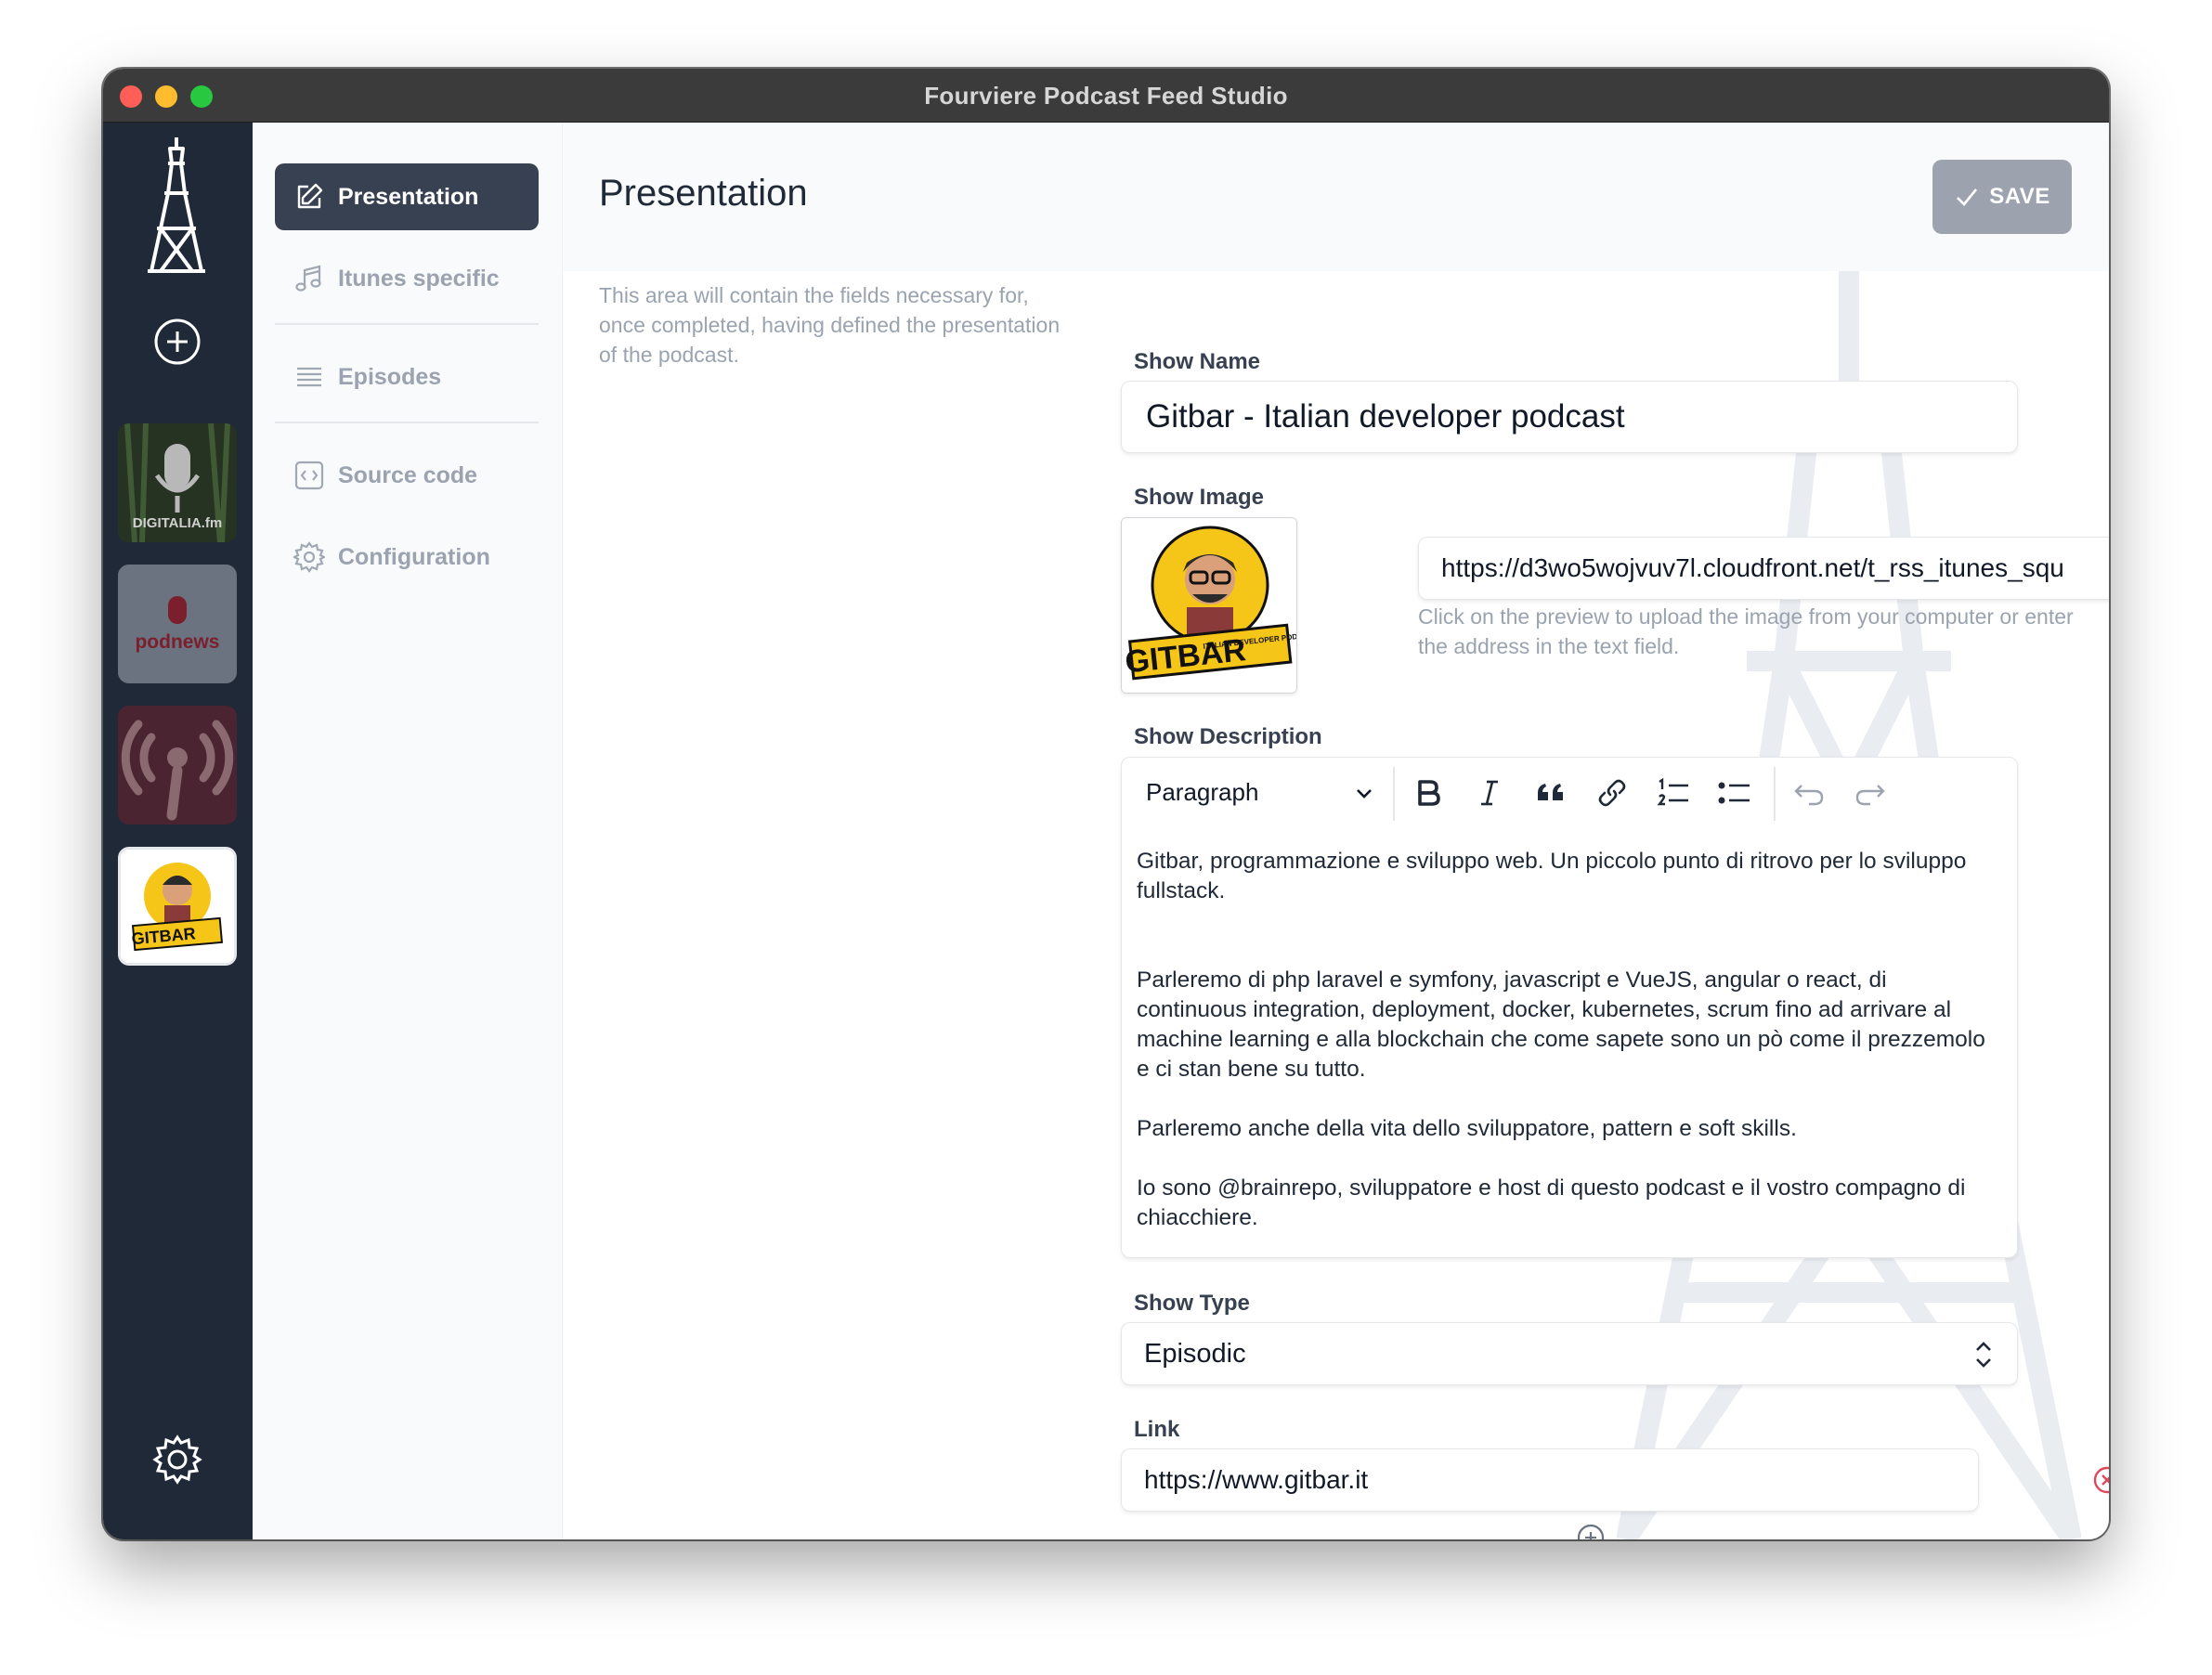 Image resolution: width=2212 pixels, height=1675 pixels. Describe the element at coordinates (178, 831) in the screenshot. I see `podcast-rail: DIGITALIA.fm podnews GITBAR` at that location.